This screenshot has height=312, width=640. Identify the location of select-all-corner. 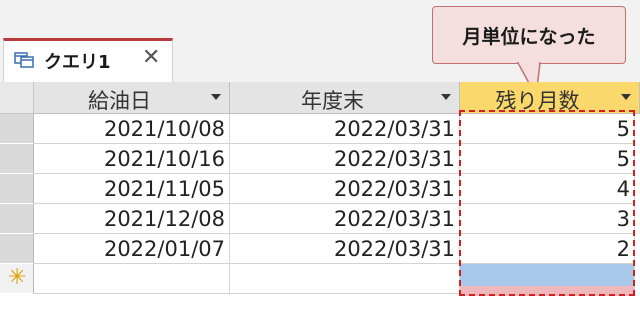
(17, 98).